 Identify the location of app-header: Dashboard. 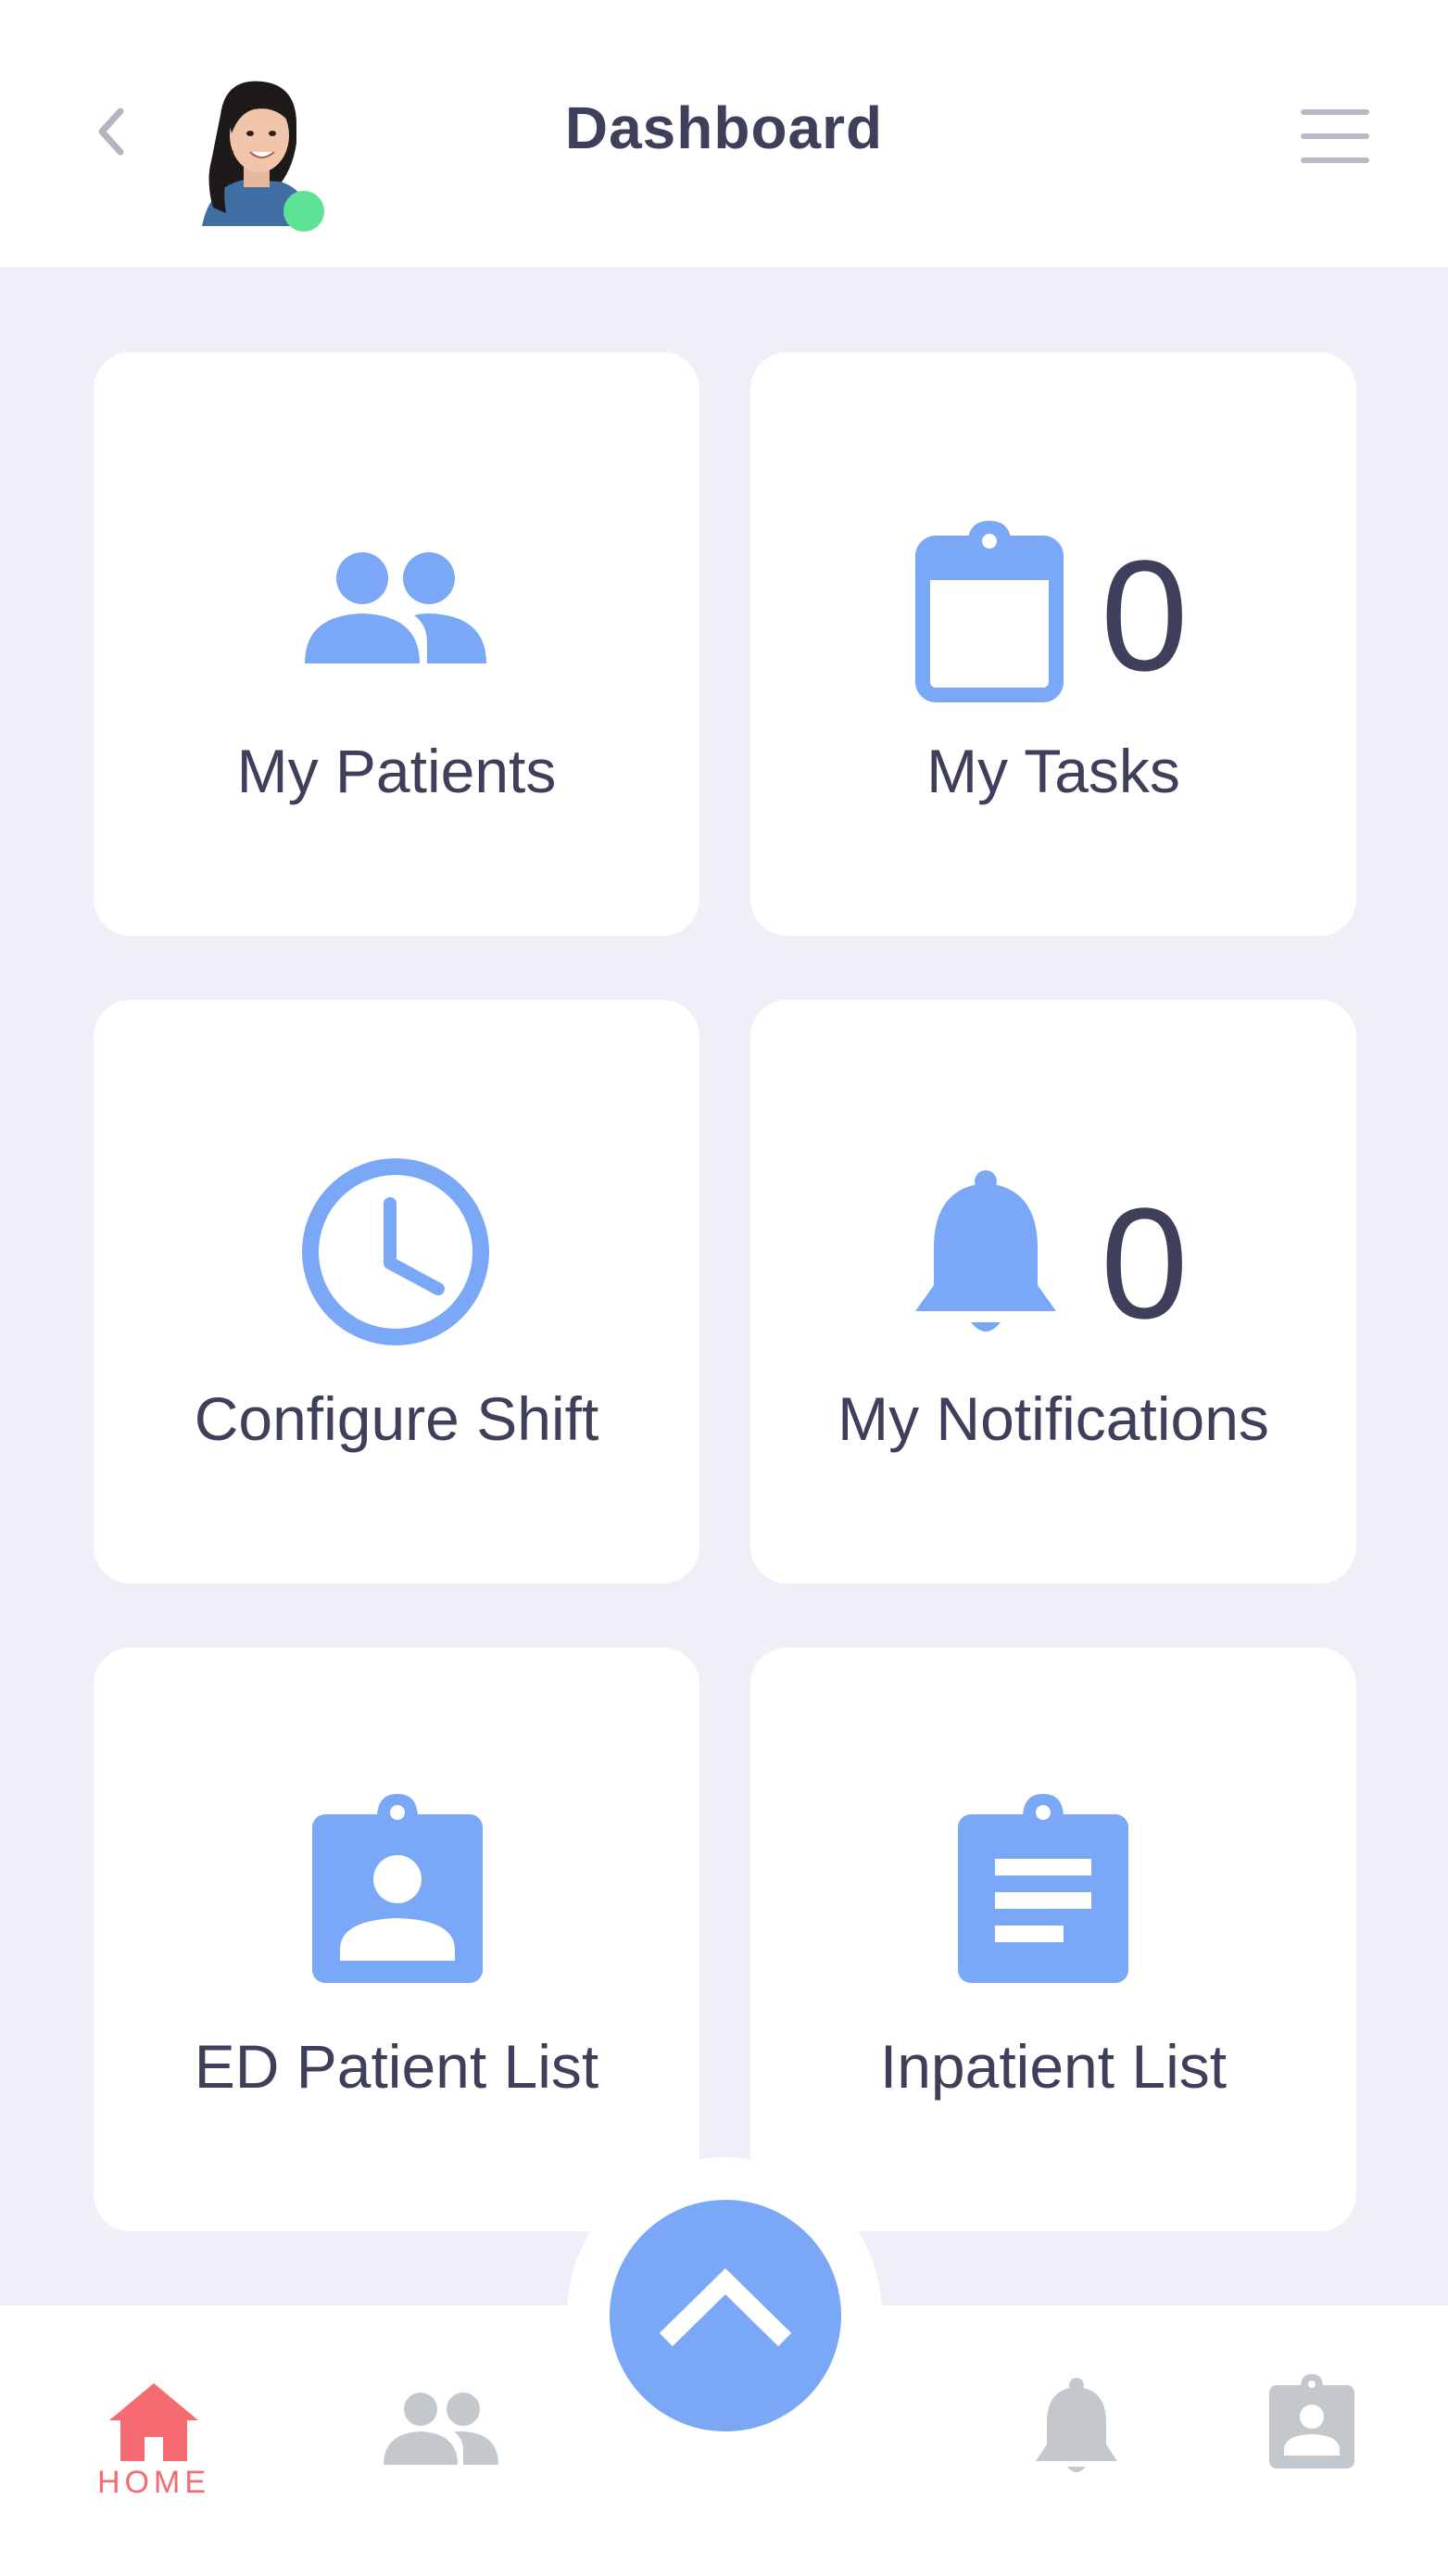
(724, 133).